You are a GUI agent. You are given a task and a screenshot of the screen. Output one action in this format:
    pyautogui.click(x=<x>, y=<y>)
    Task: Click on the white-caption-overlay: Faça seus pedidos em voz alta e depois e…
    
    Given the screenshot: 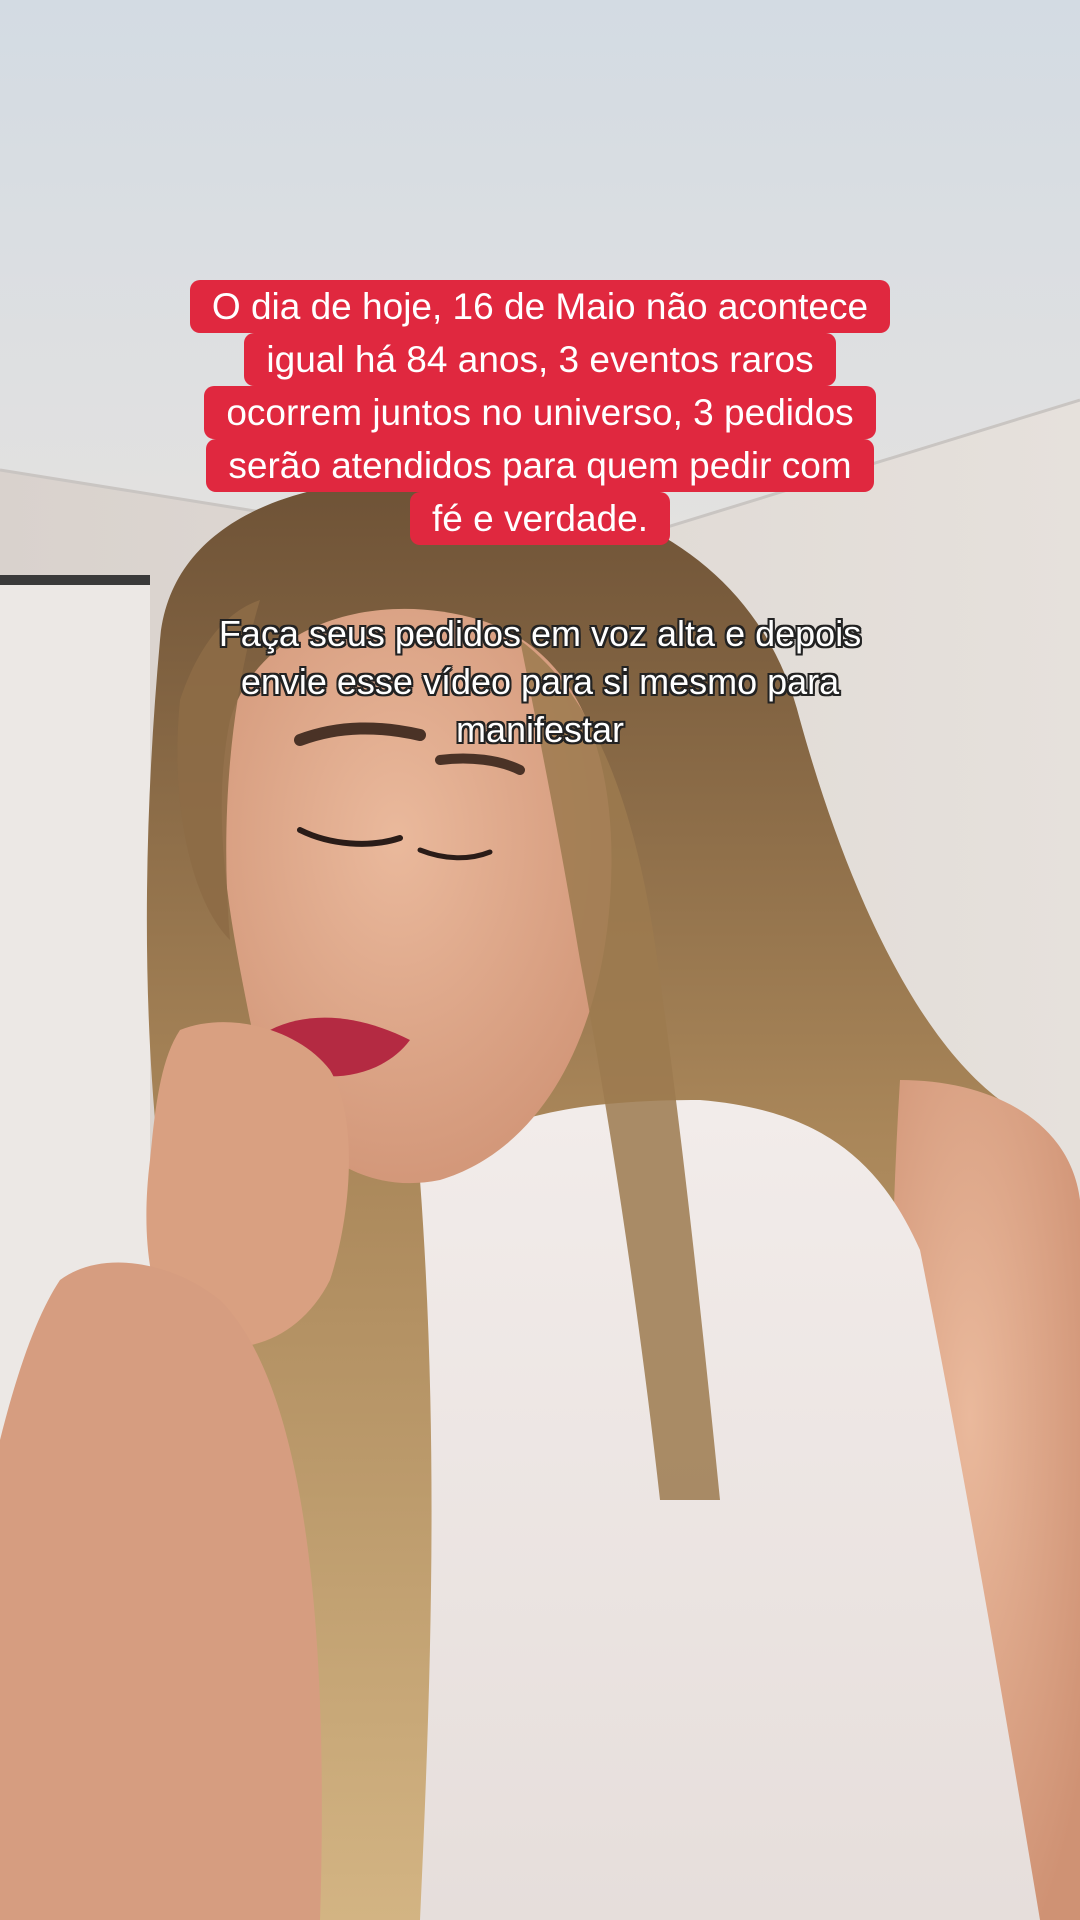 What is the action you would take?
    pyautogui.click(x=540, y=682)
    